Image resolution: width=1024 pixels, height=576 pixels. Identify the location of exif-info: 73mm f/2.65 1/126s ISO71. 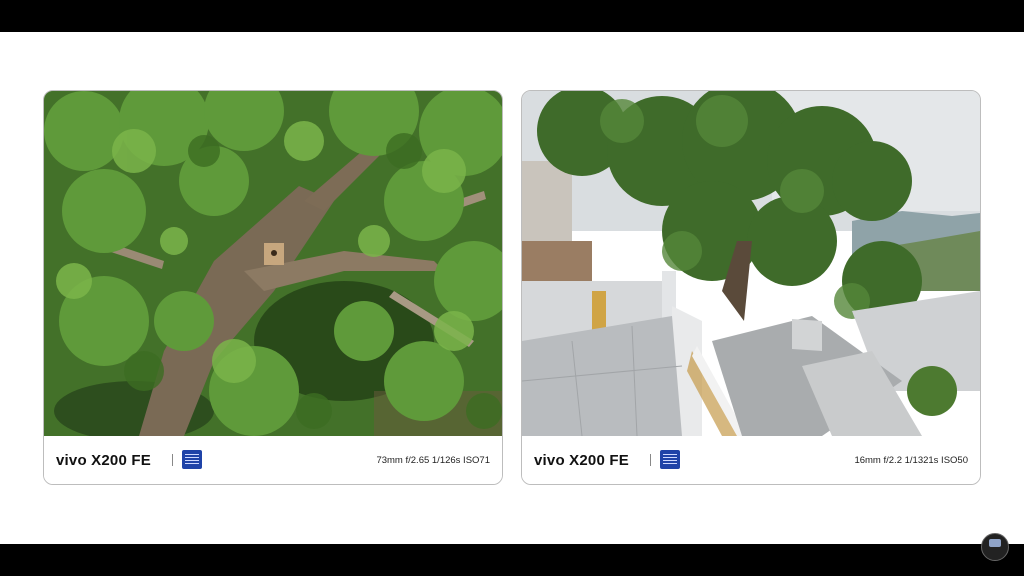
(433, 460).